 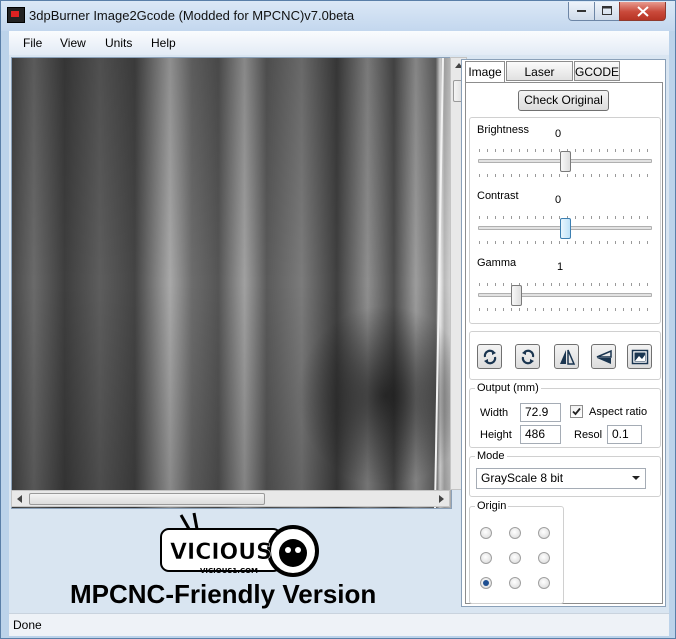 What do you see at coordinates (494, 413) in the screenshot?
I see `width-label: Width` at bounding box center [494, 413].